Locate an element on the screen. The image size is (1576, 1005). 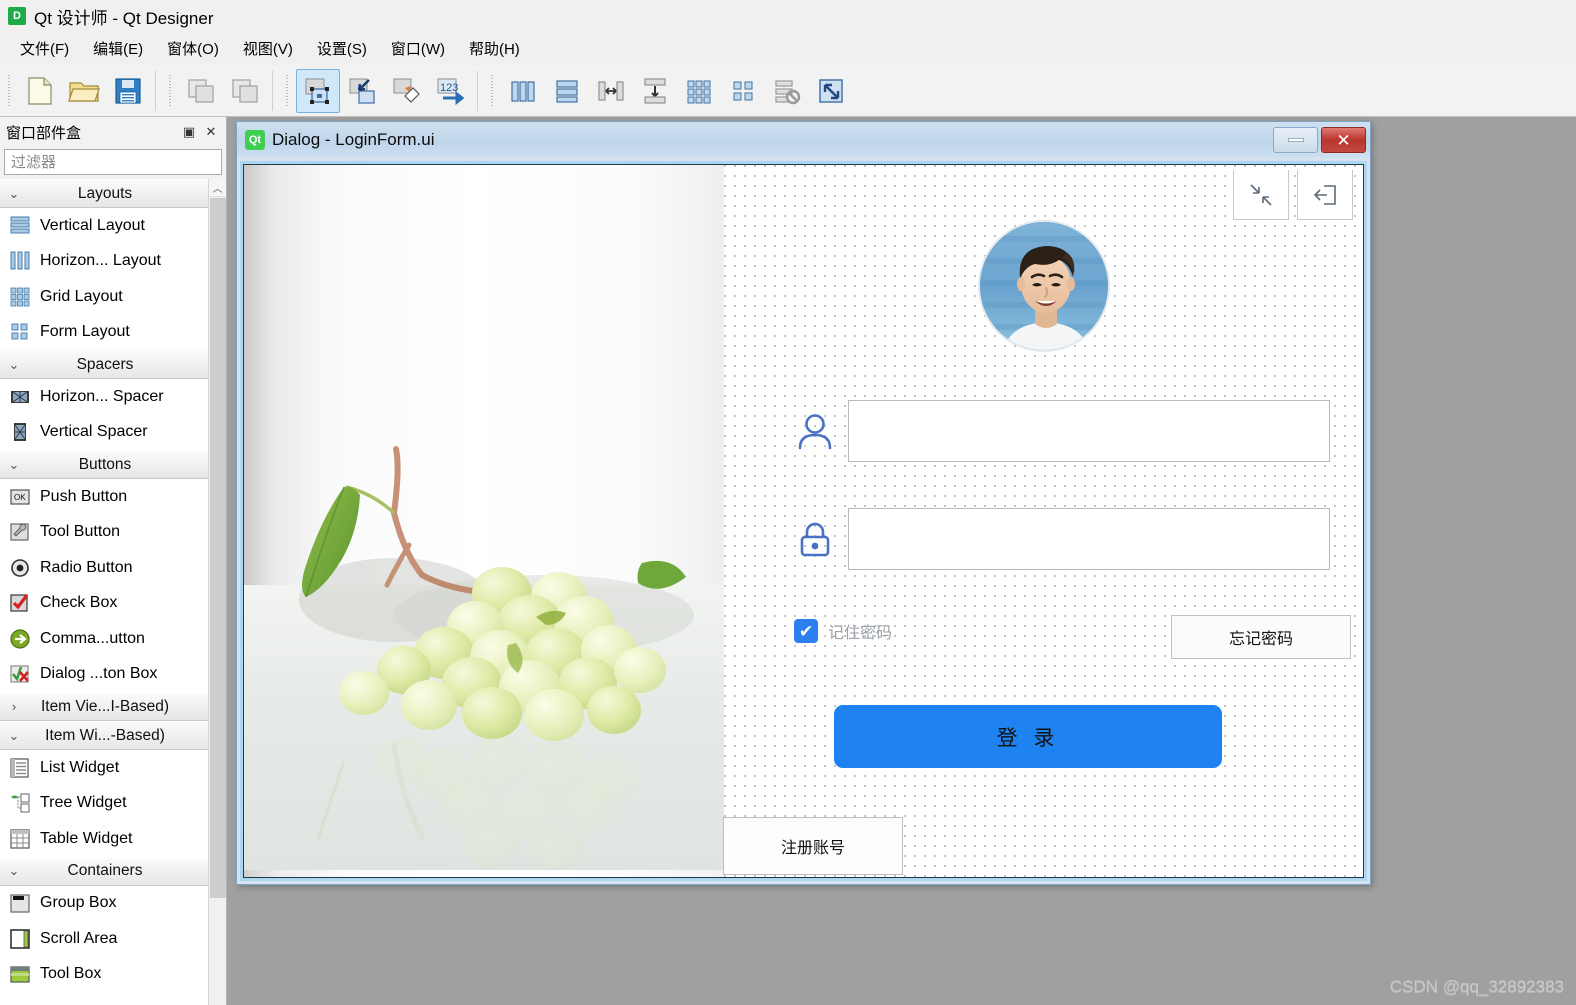
username-input is located at coordinates (1089, 431).